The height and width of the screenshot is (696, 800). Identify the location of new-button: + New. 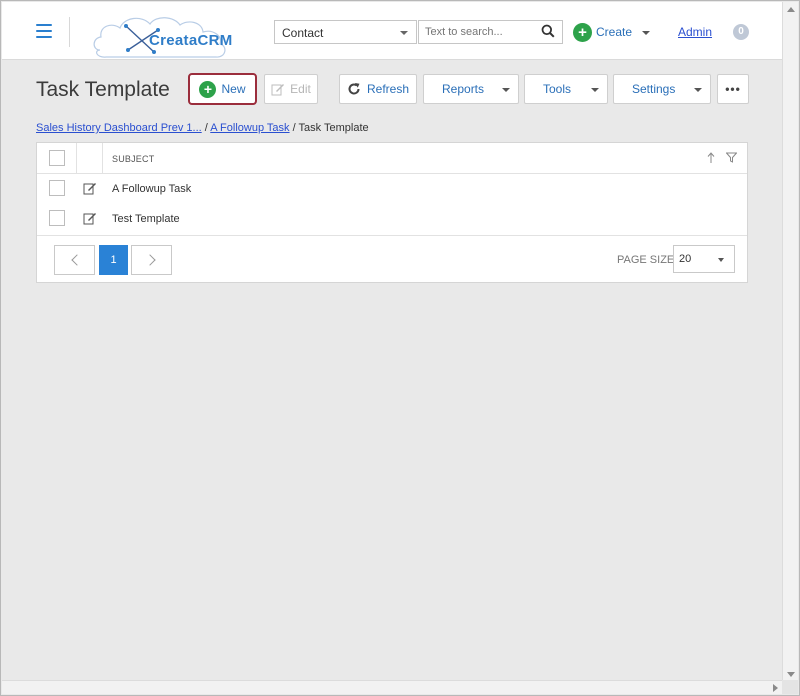
(222, 89).